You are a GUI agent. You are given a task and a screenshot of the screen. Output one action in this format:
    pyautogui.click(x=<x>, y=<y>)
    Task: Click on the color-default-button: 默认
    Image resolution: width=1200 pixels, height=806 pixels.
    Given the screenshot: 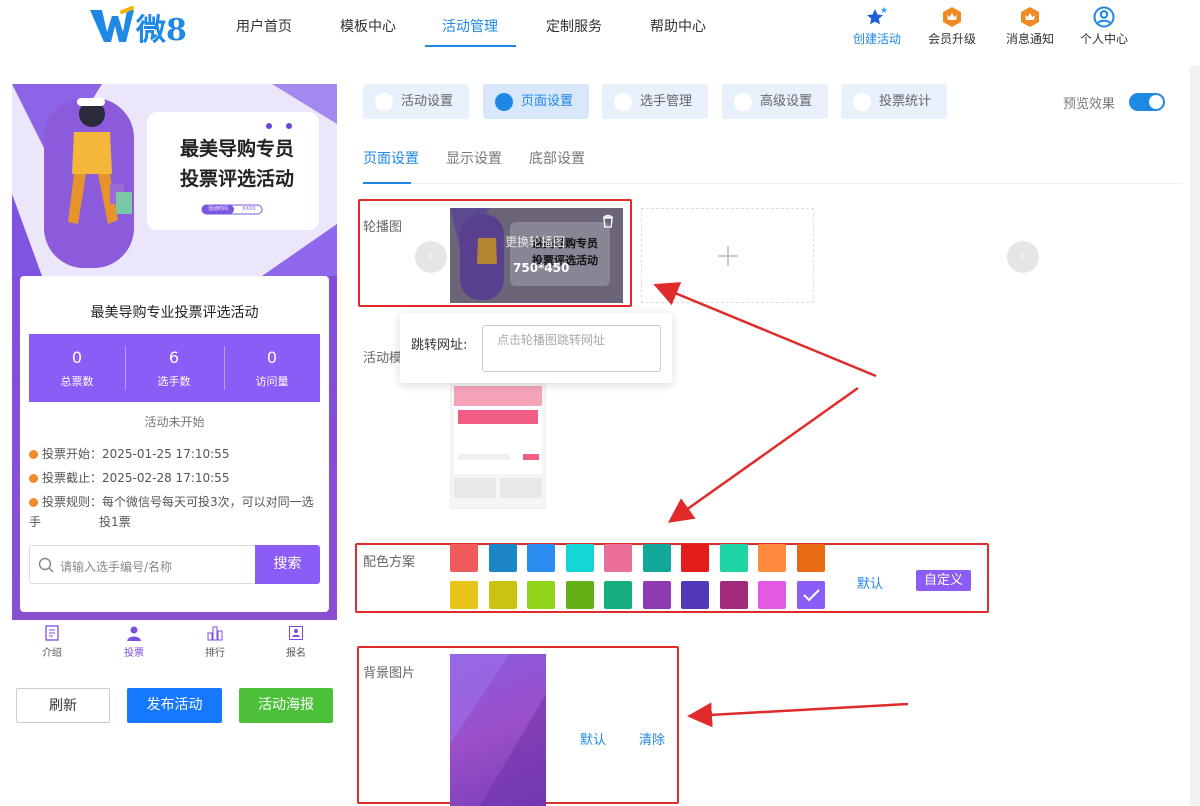 What is the action you would take?
    pyautogui.click(x=870, y=582)
    